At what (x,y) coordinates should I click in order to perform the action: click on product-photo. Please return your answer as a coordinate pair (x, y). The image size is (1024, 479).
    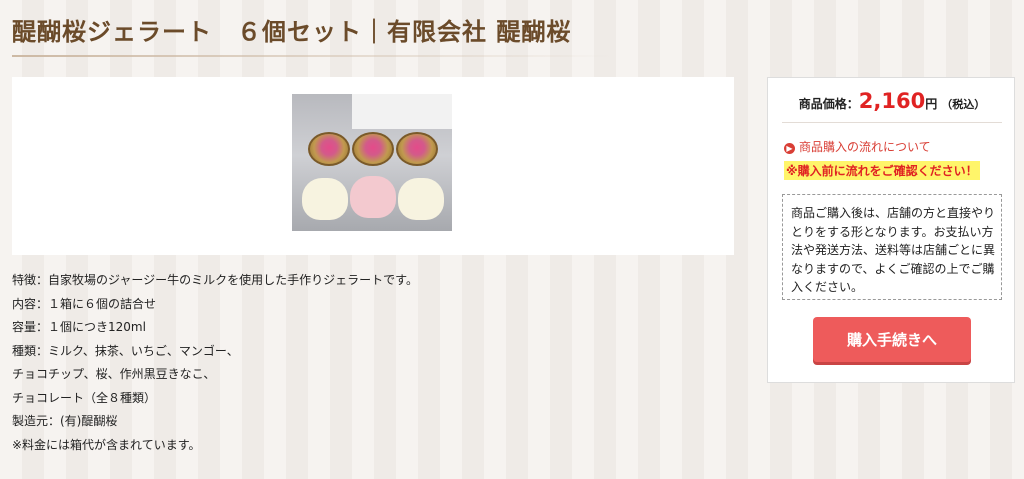
    Looking at the image, I should click on (372, 162).